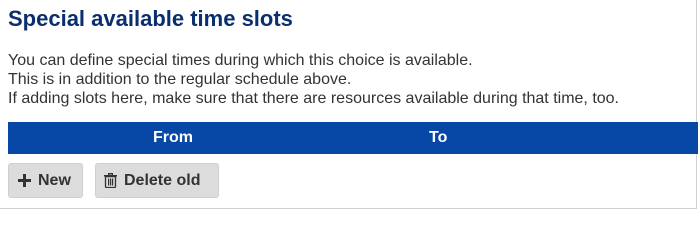  What do you see at coordinates (162, 180) in the screenshot?
I see `delete-old-button-label: Delete old` at bounding box center [162, 180].